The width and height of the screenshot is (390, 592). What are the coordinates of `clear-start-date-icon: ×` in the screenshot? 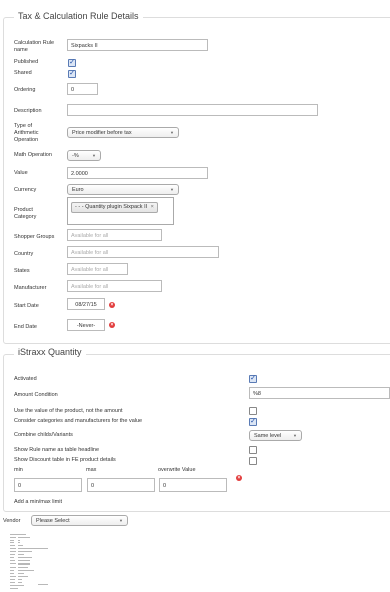 It's located at (112, 305).